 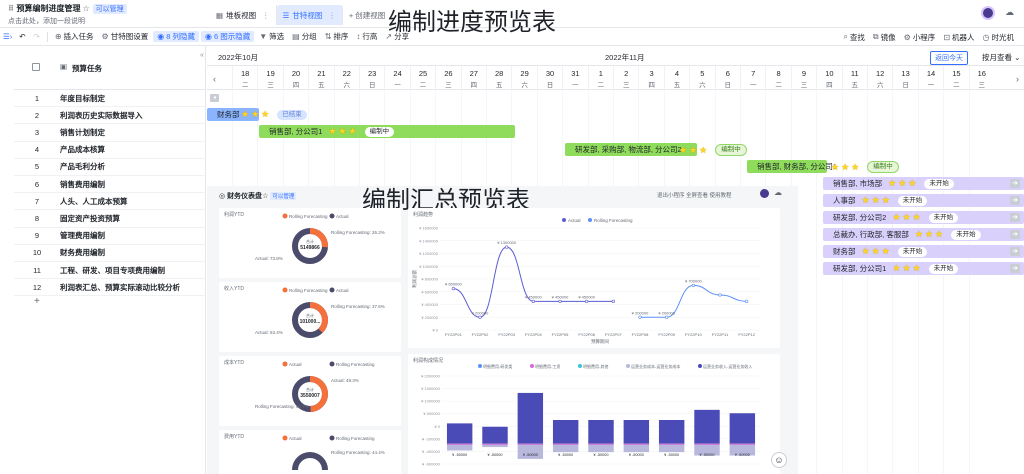 What do you see at coordinates (549, 78) in the screenshot?
I see `day-cell: 30 日` at bounding box center [549, 78].